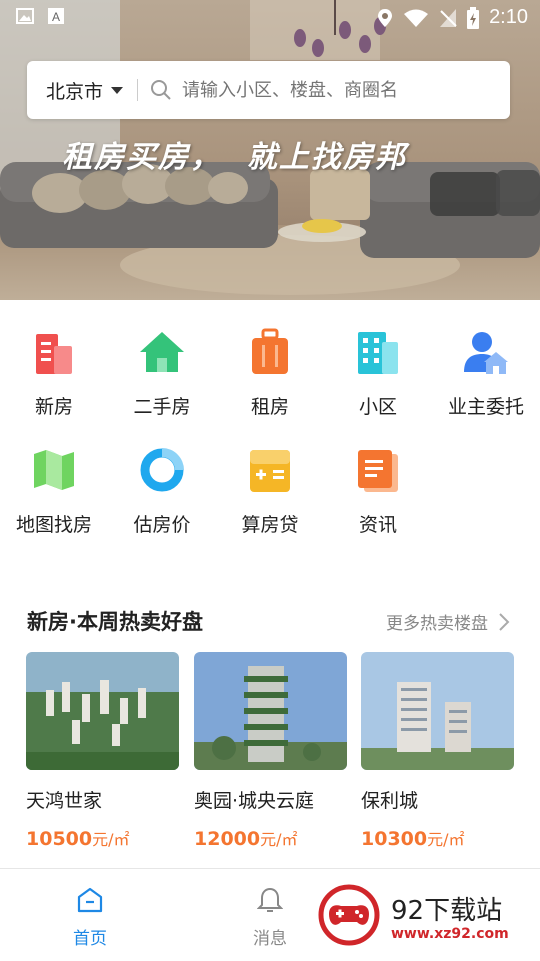  What do you see at coordinates (269, 407) in the screenshot?
I see `category-label: 租房` at bounding box center [269, 407].